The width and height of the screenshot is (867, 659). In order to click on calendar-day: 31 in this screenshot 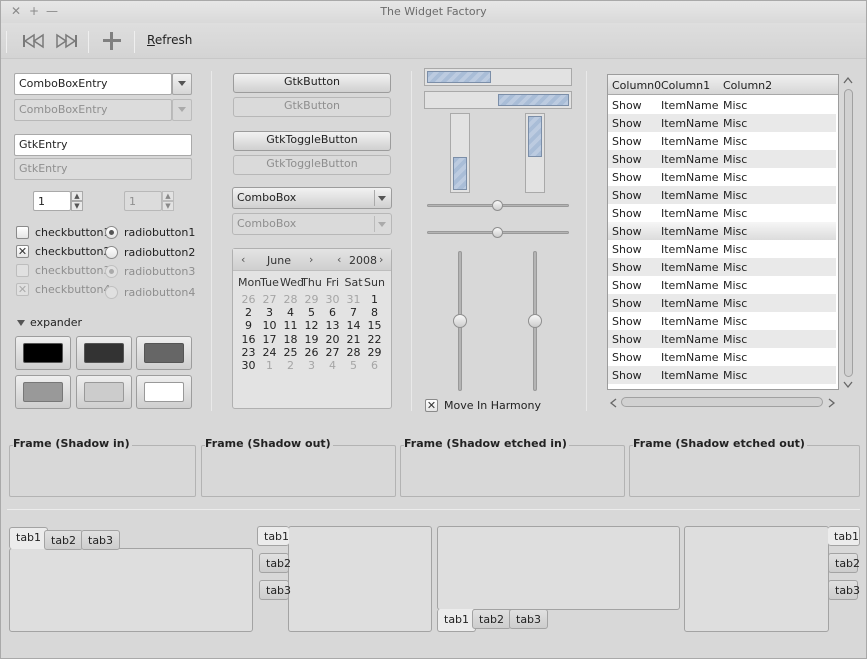, I will do `click(353, 299)`.